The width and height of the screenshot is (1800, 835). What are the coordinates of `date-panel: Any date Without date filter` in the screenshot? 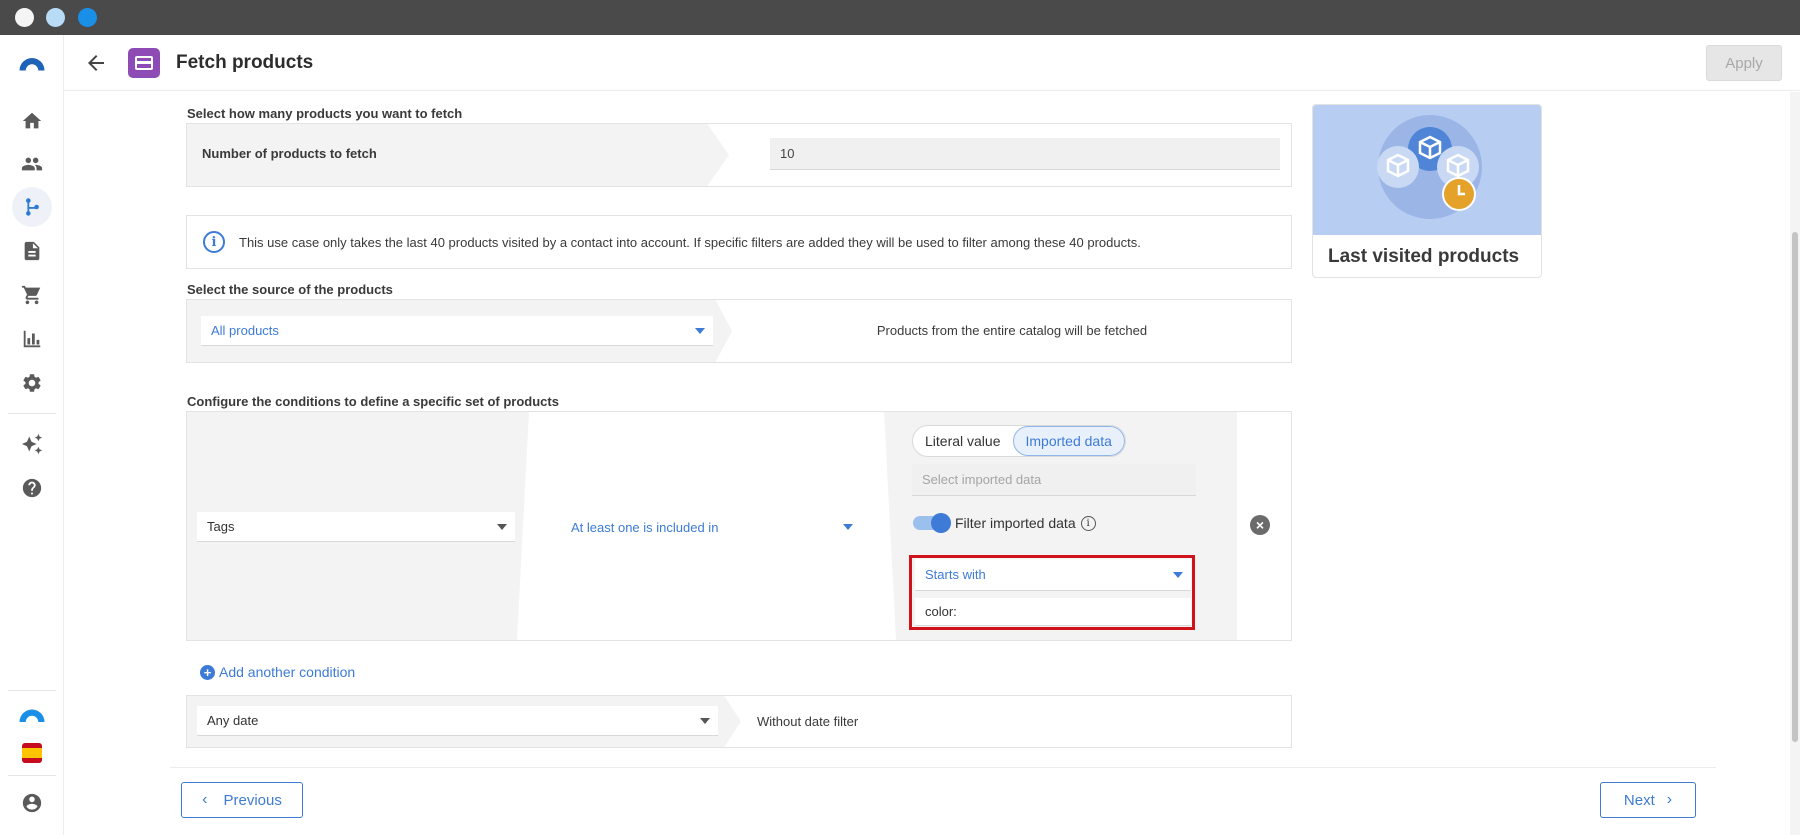 It's located at (739, 721).